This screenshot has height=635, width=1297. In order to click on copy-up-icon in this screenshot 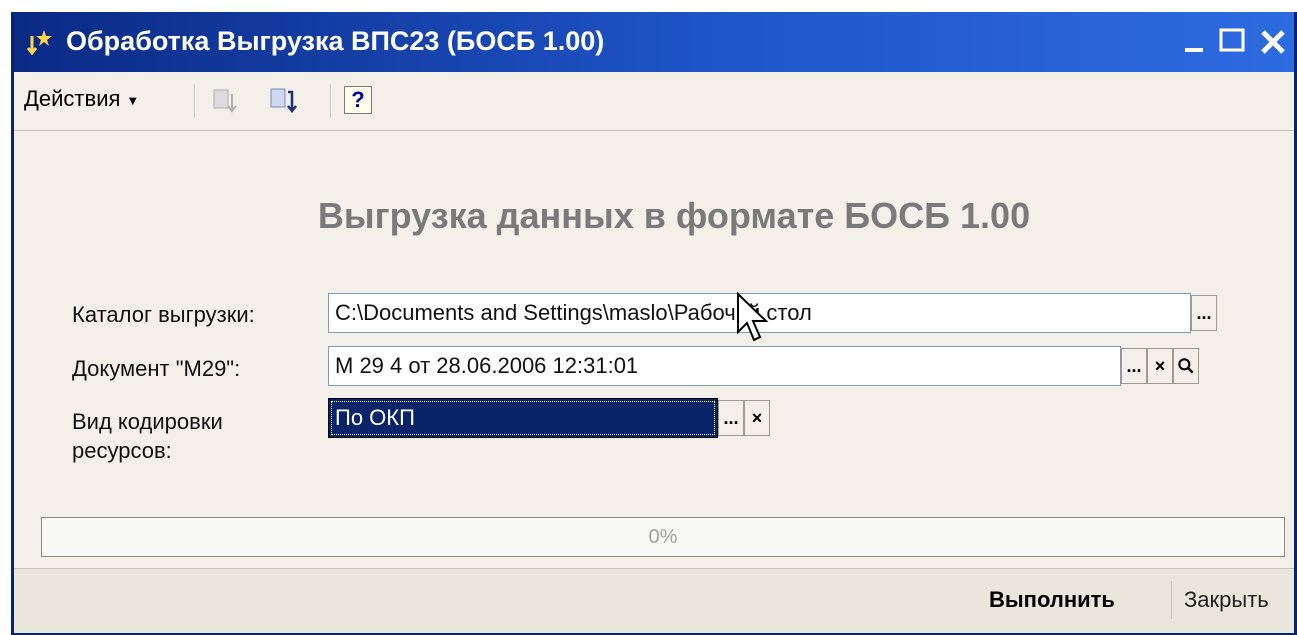, I will do `click(225, 101)`.